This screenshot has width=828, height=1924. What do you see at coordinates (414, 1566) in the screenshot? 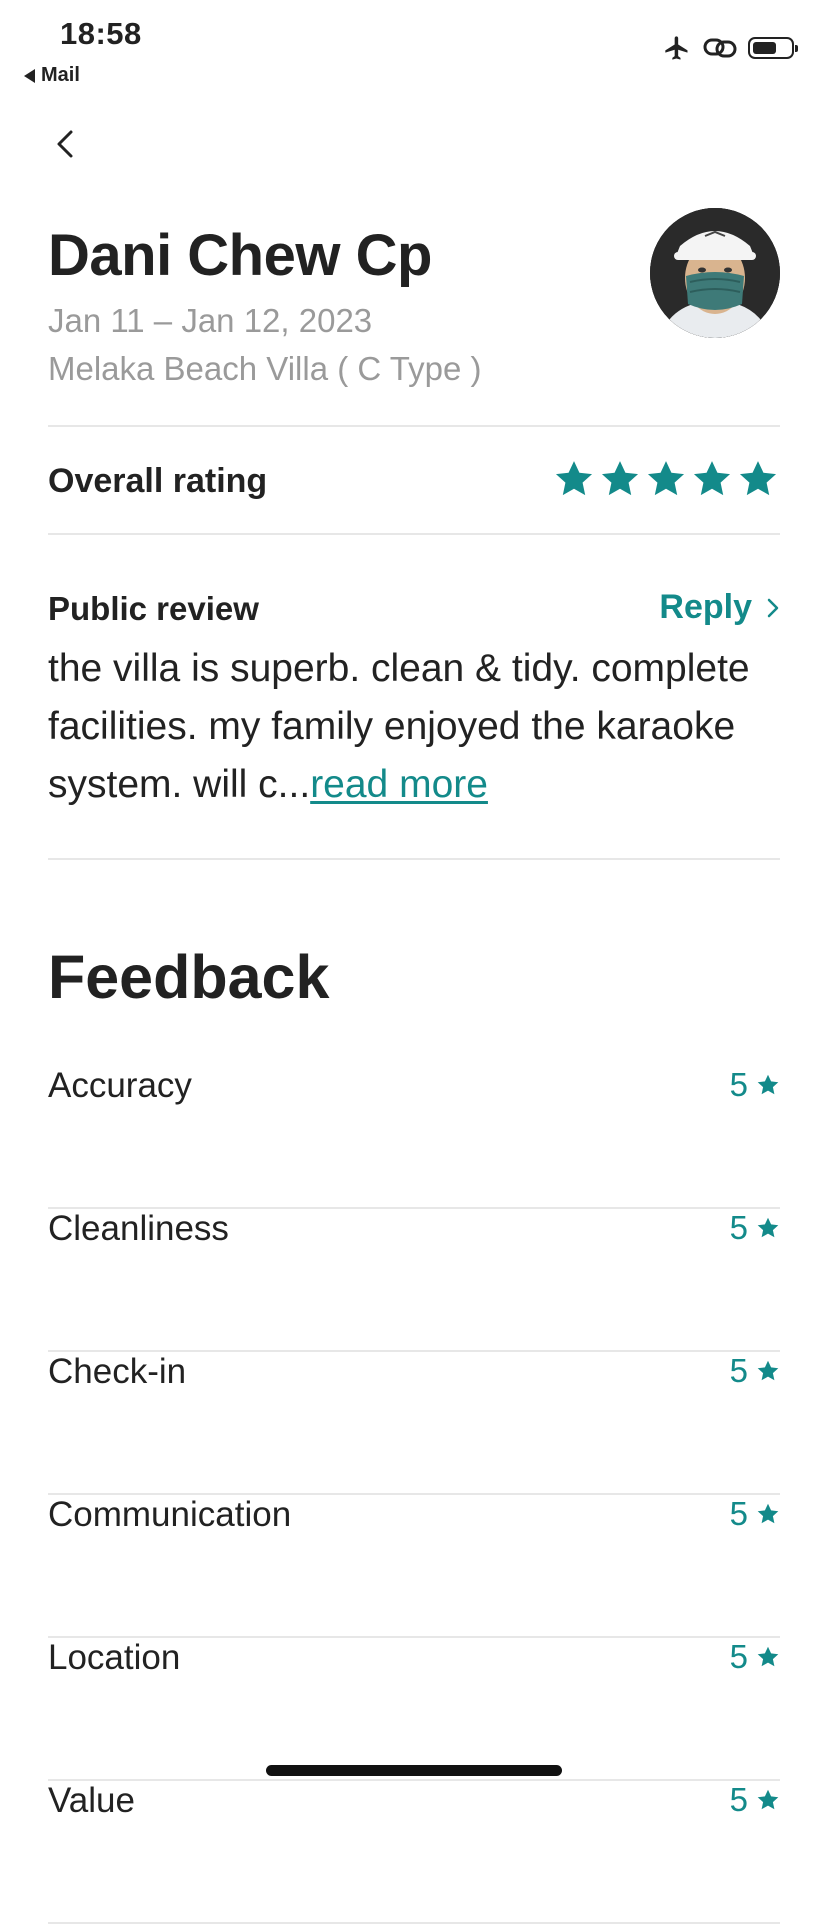
I see `feedback-row-communication: Communication 5` at bounding box center [414, 1566].